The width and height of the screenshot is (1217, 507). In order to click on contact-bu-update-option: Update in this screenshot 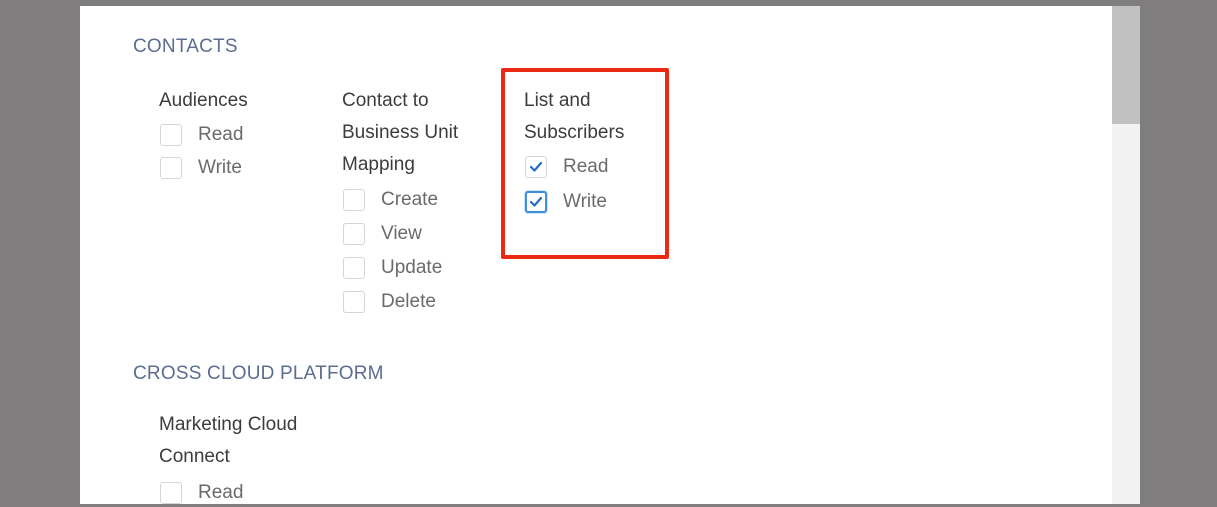, I will do `click(392, 268)`.